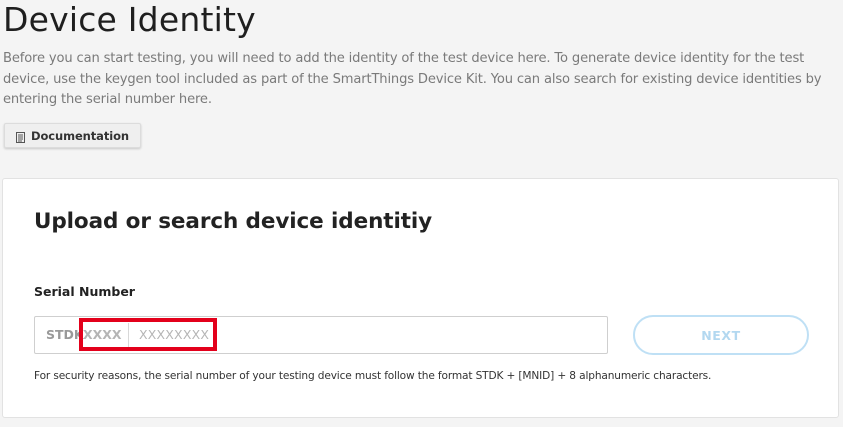 This screenshot has height=427, width=843. Describe the element at coordinates (80, 135) in the screenshot. I see `documentation-button-label: Documentation` at that location.